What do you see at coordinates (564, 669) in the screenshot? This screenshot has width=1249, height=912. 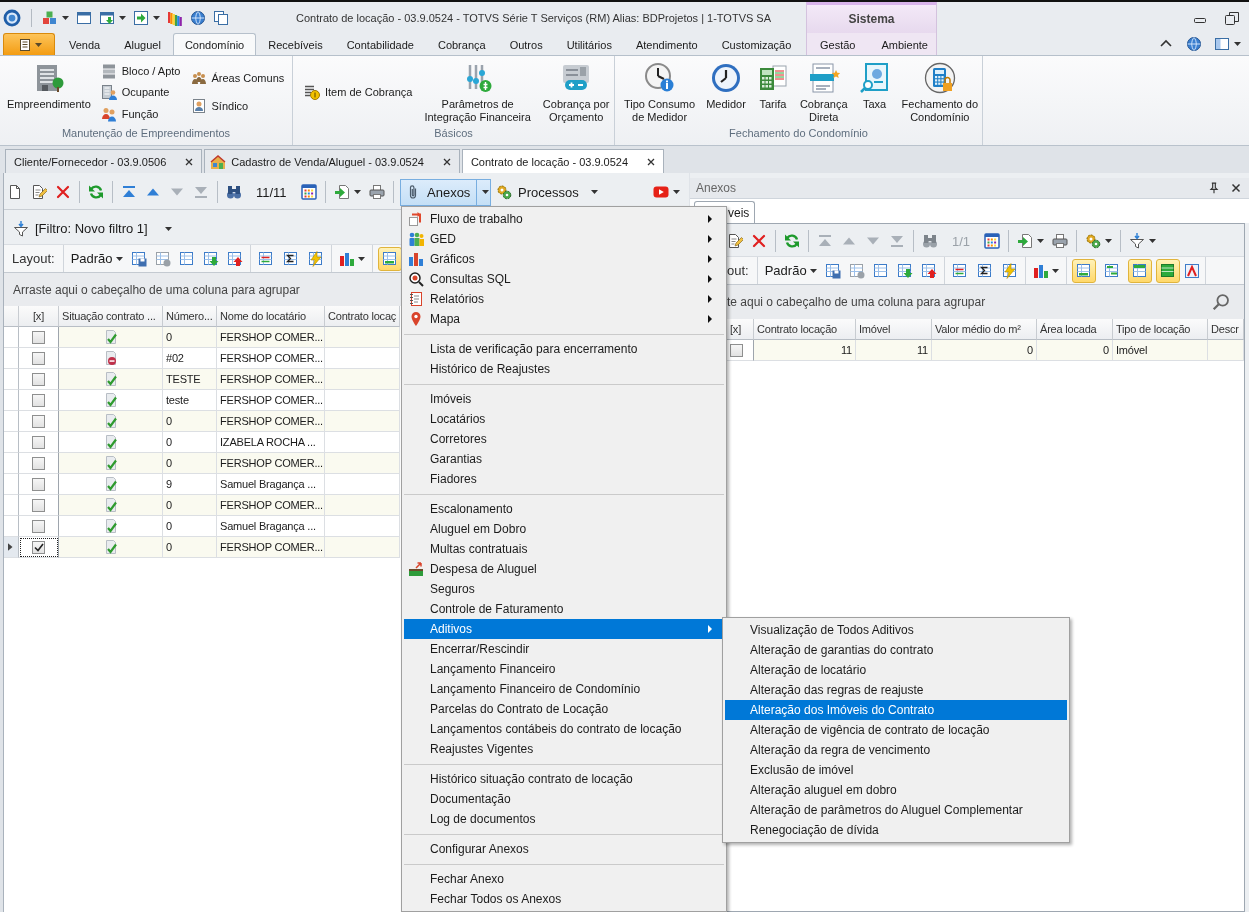 I see `menu-item: Lançamento Financeiro` at bounding box center [564, 669].